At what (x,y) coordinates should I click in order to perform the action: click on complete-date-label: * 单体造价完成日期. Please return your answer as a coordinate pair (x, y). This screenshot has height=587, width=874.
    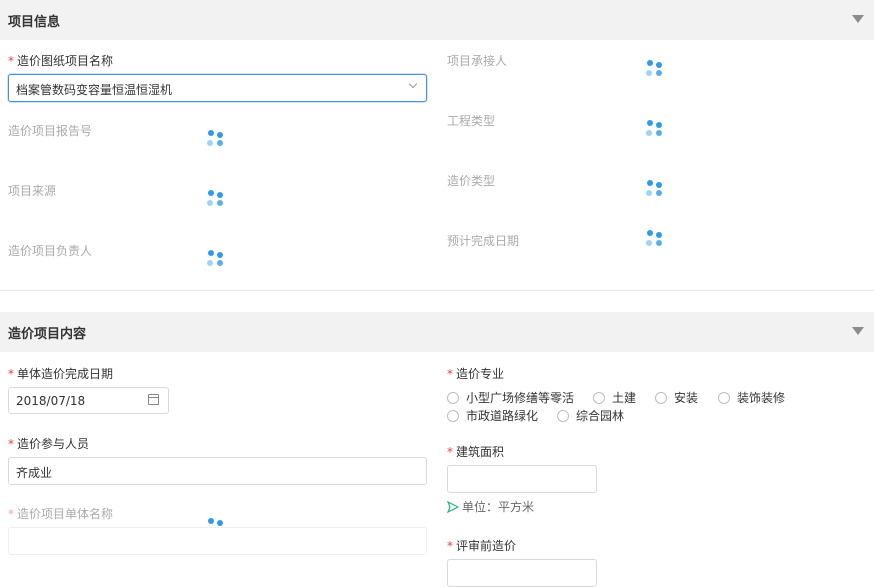
    Looking at the image, I should click on (61, 374).